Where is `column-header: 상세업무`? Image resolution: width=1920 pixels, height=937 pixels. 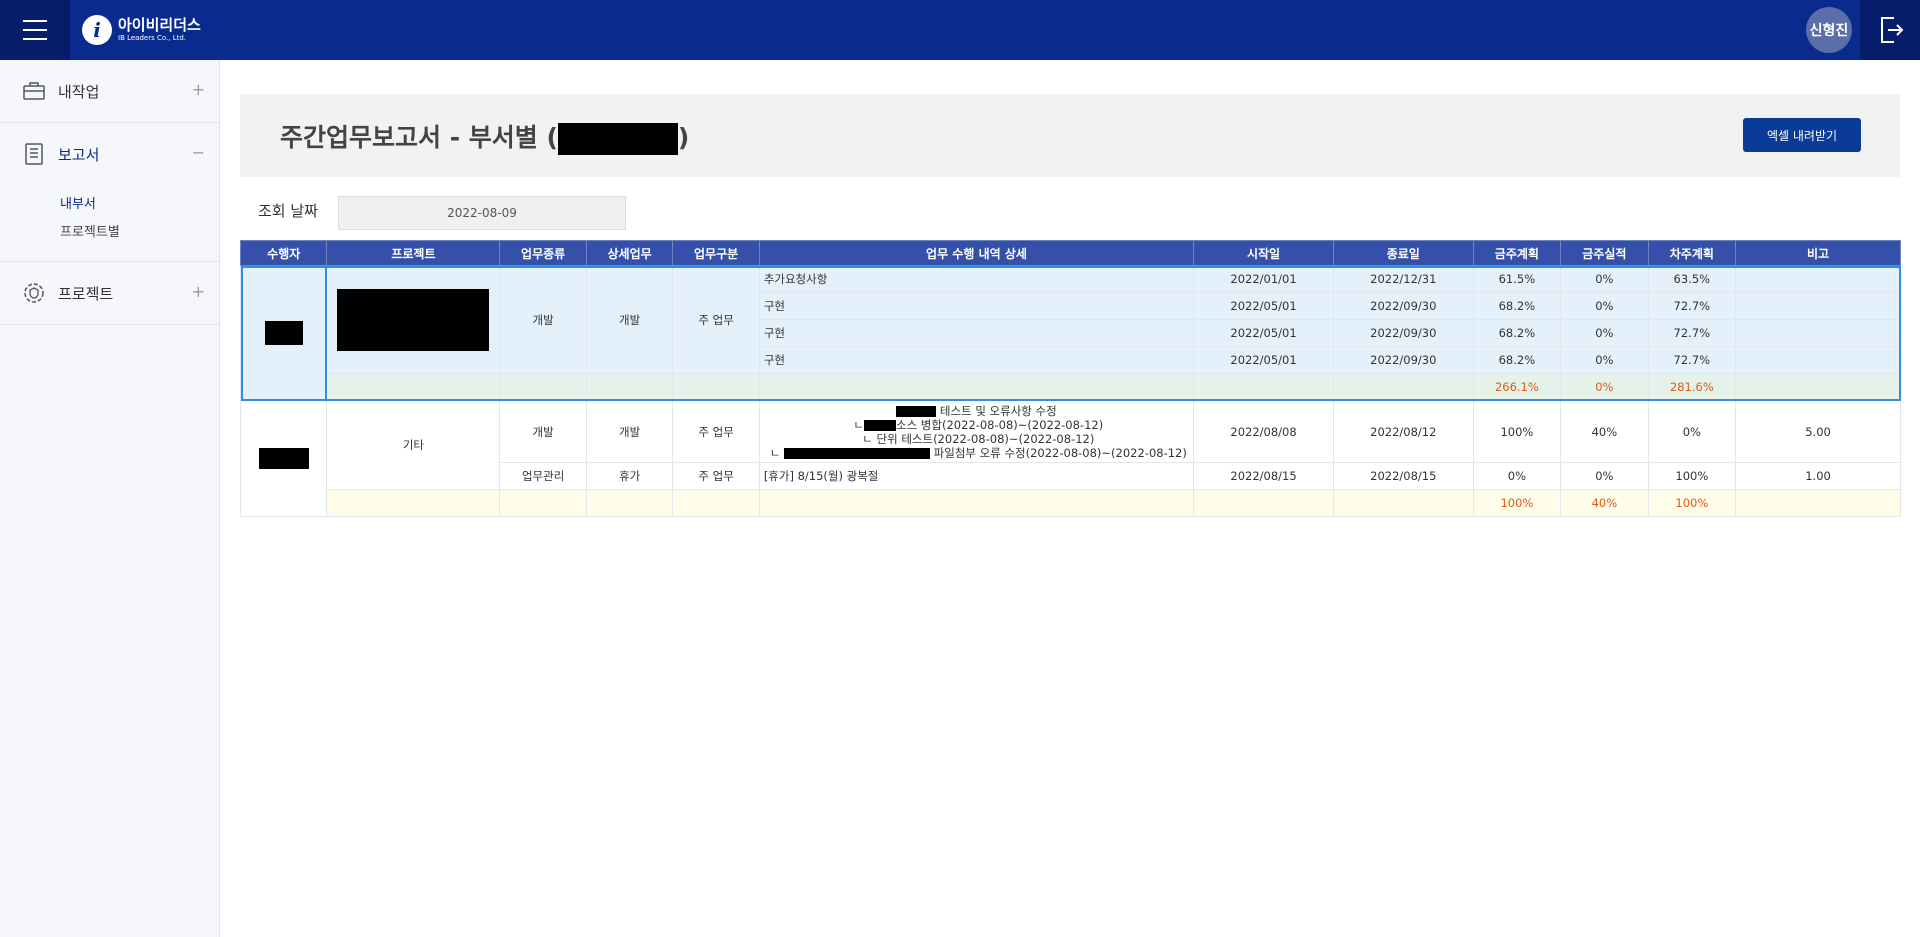 column-header: 상세업무 is located at coordinates (629, 253).